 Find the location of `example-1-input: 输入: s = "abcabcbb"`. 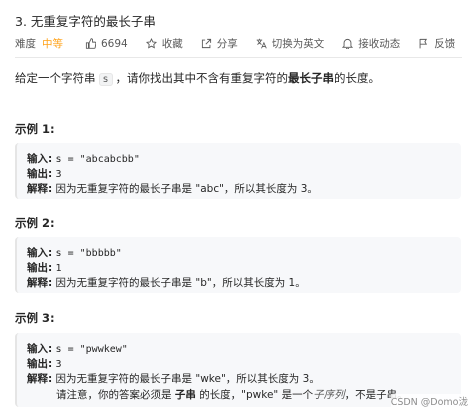

example-1-input: 输入: s = "abcabcbb" is located at coordinates (83, 158).